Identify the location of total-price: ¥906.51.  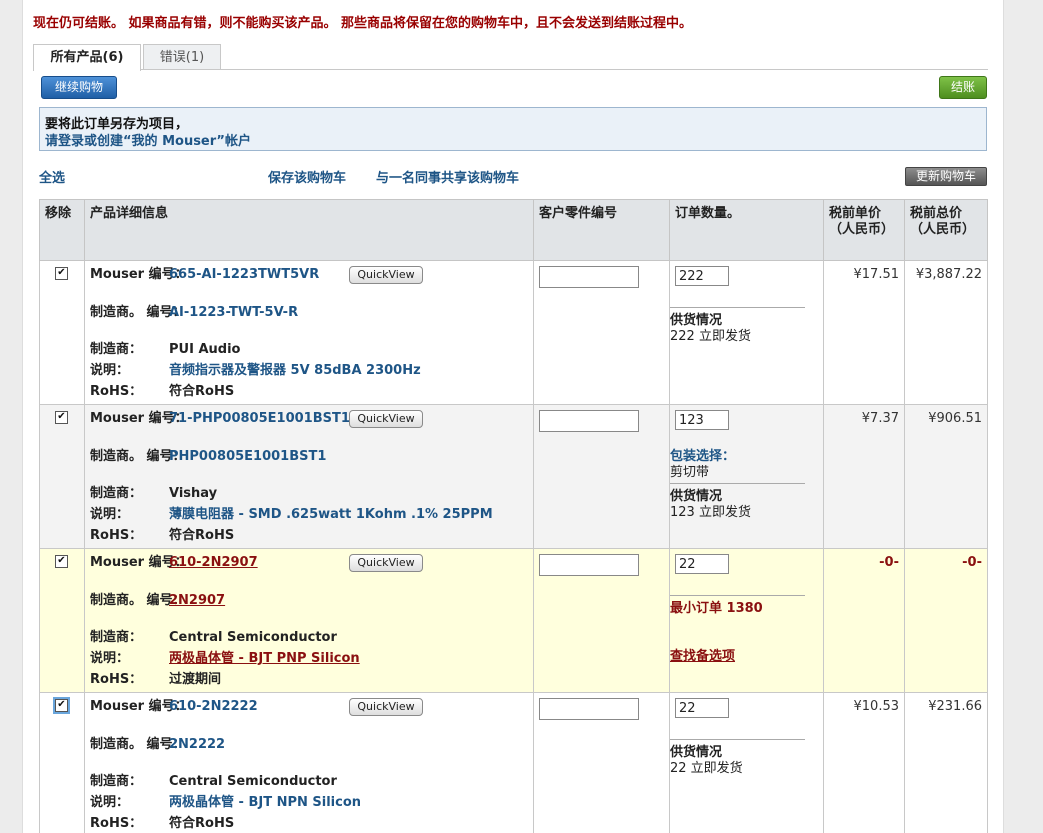
(955, 418).